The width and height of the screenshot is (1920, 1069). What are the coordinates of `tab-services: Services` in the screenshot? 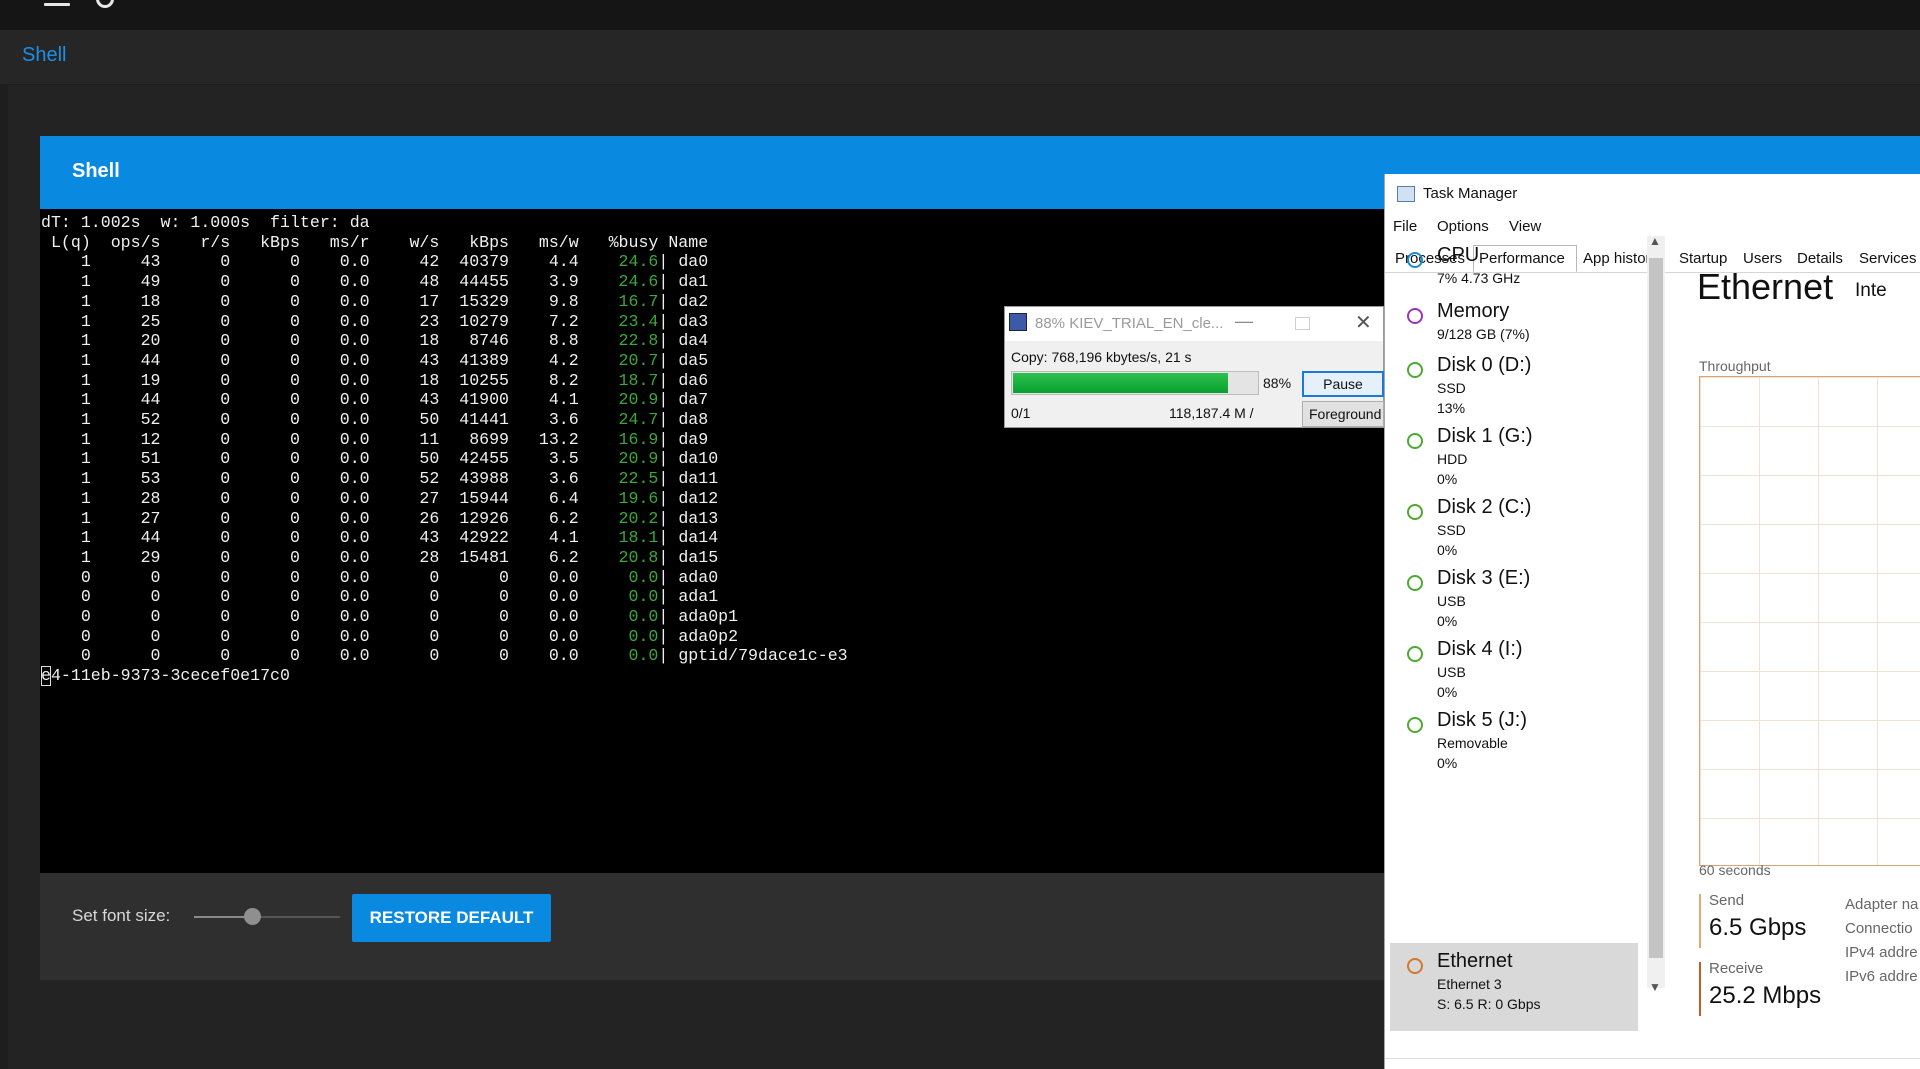 It's located at (1888, 258).